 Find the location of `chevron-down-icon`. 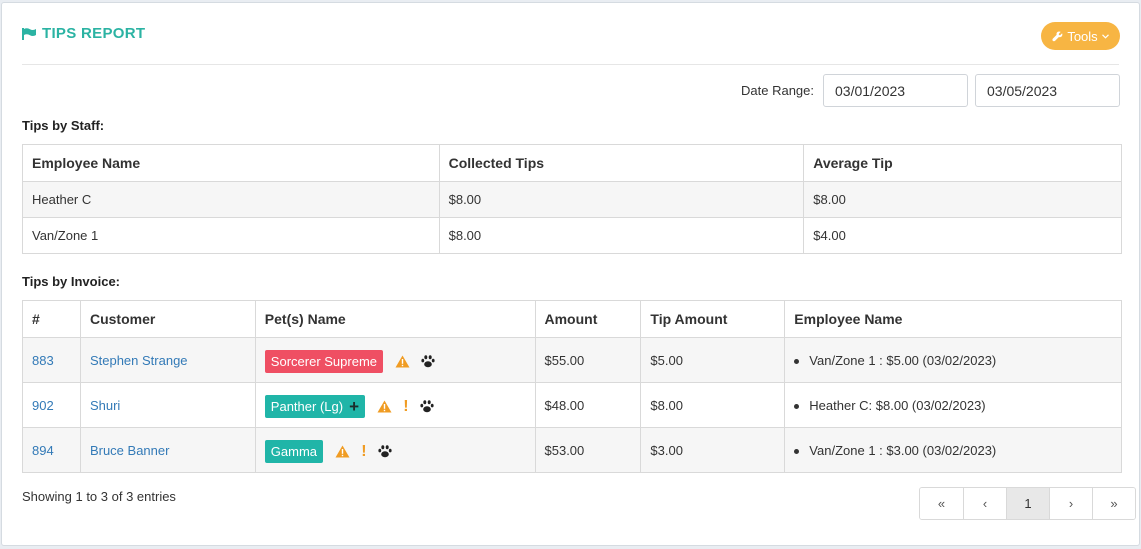

chevron-down-icon is located at coordinates (1105, 36).